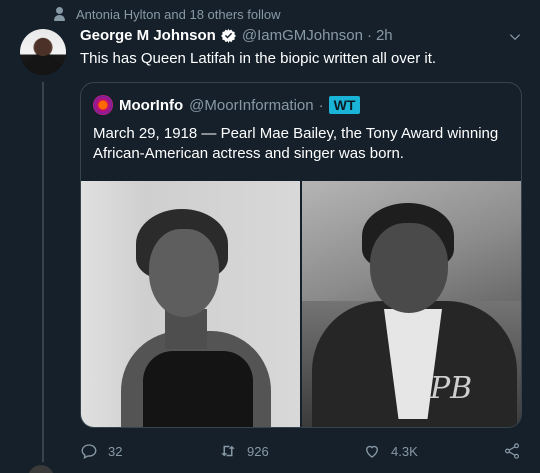 The height and width of the screenshot is (473, 540). I want to click on like-button: 4.3K, so click(390, 451).